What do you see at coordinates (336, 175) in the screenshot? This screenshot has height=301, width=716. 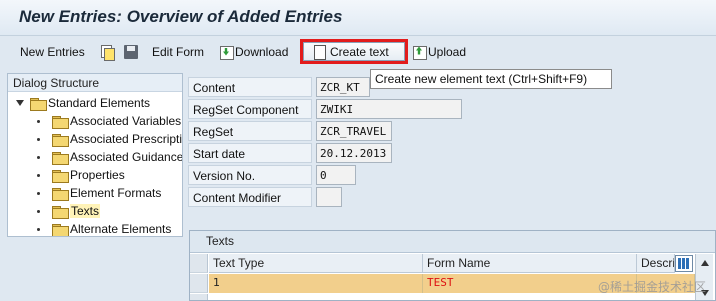 I see `version-no-field: 0` at bounding box center [336, 175].